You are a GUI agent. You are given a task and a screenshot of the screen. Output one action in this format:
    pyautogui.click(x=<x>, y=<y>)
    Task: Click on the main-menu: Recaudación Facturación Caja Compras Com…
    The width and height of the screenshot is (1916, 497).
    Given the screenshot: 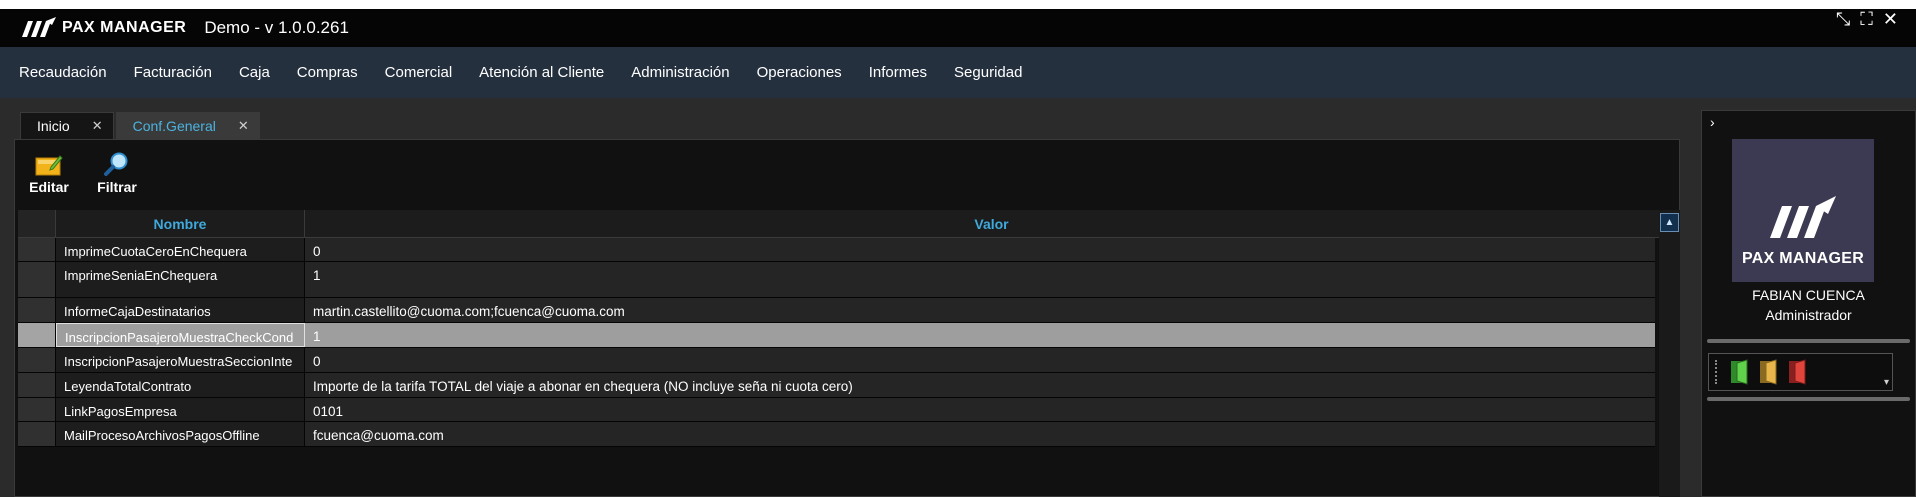 What is the action you would take?
    pyautogui.click(x=958, y=72)
    